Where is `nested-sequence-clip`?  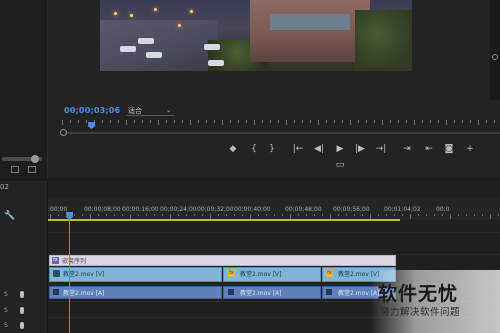 nested-sequence-clip is located at coordinates (222, 260).